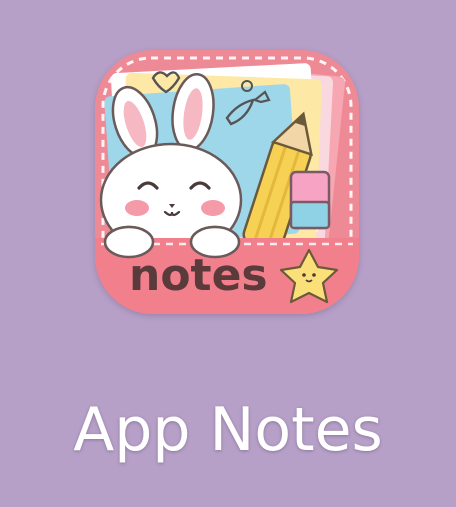  I want to click on icon-word-text: notes, so click(198, 275).